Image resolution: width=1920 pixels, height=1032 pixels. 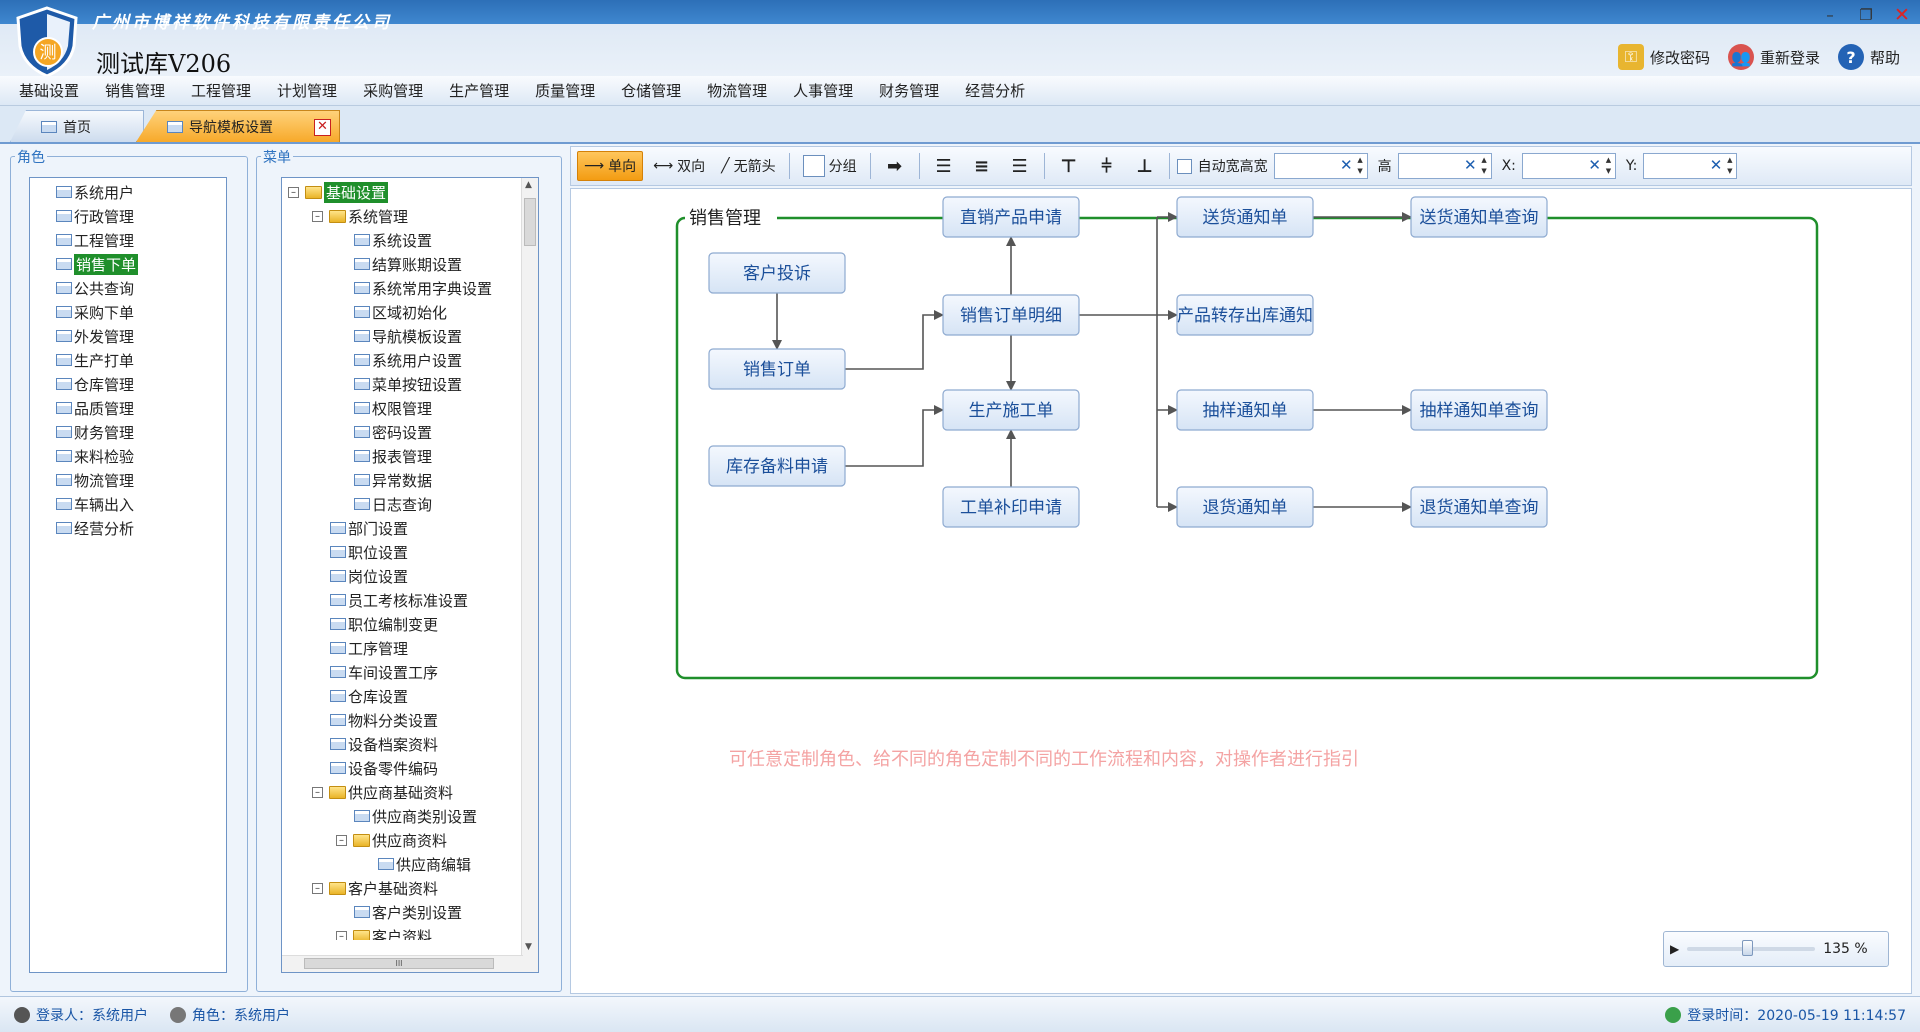 I want to click on role-item: 仓库管理, so click(x=141, y=384).